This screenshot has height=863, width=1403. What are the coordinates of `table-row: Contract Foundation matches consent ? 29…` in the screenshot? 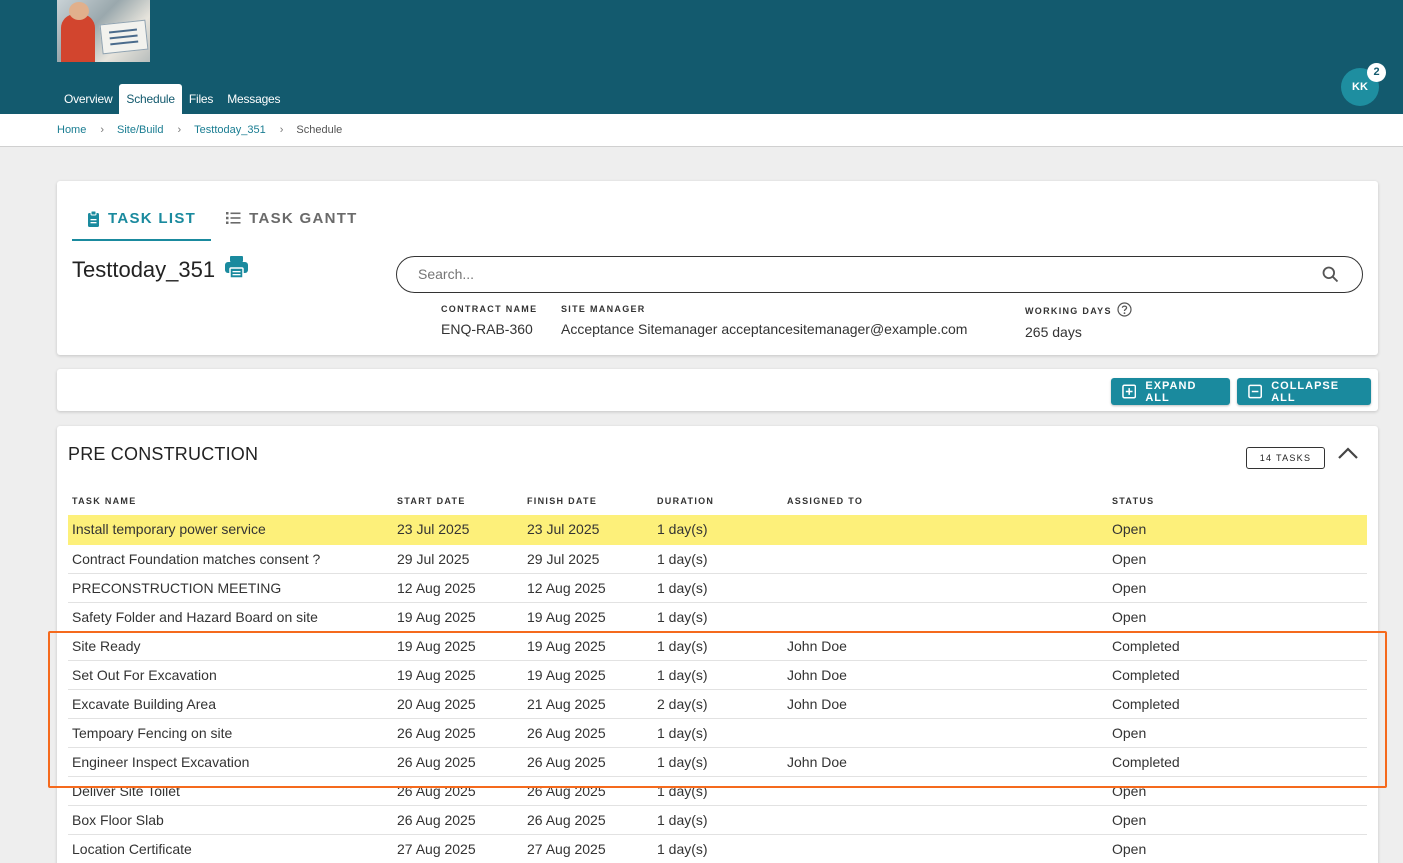 It's located at (717, 559).